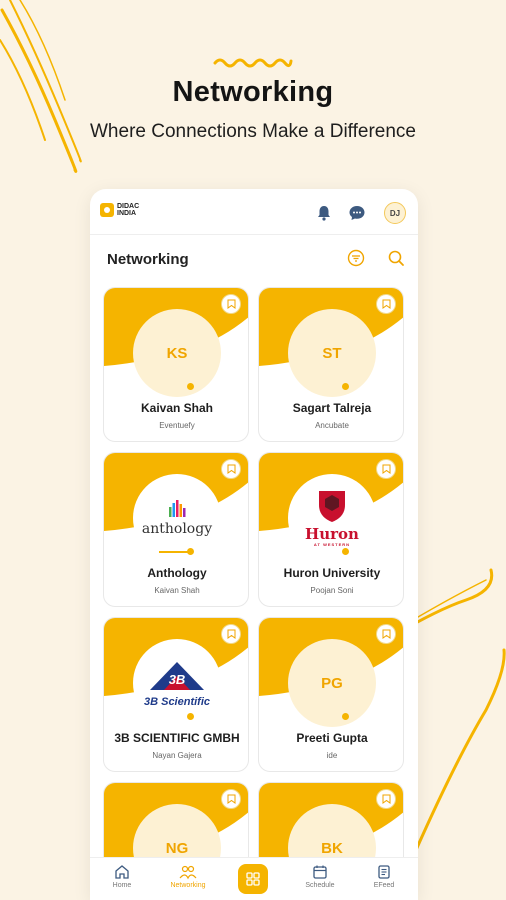 Image resolution: width=506 pixels, height=900 pixels. I want to click on contact-avatar: ST, so click(332, 353).